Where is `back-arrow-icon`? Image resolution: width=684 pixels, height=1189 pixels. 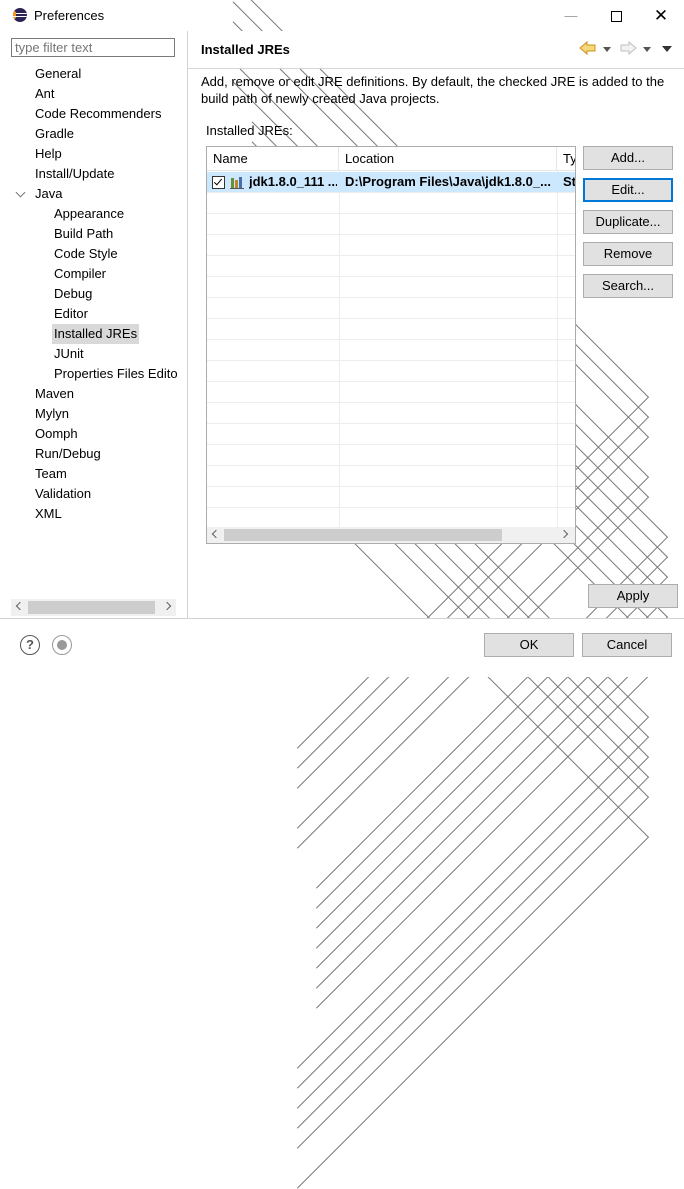
back-arrow-icon is located at coordinates (588, 48).